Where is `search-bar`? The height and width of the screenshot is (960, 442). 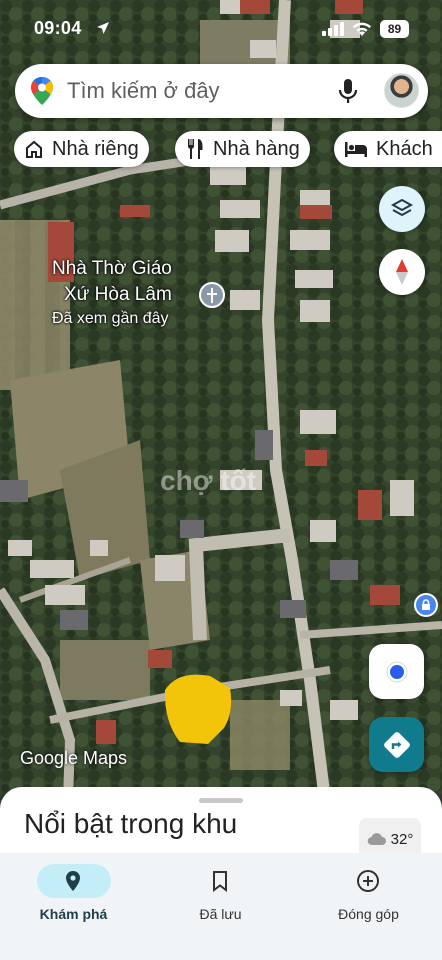 search-bar is located at coordinates (221, 91).